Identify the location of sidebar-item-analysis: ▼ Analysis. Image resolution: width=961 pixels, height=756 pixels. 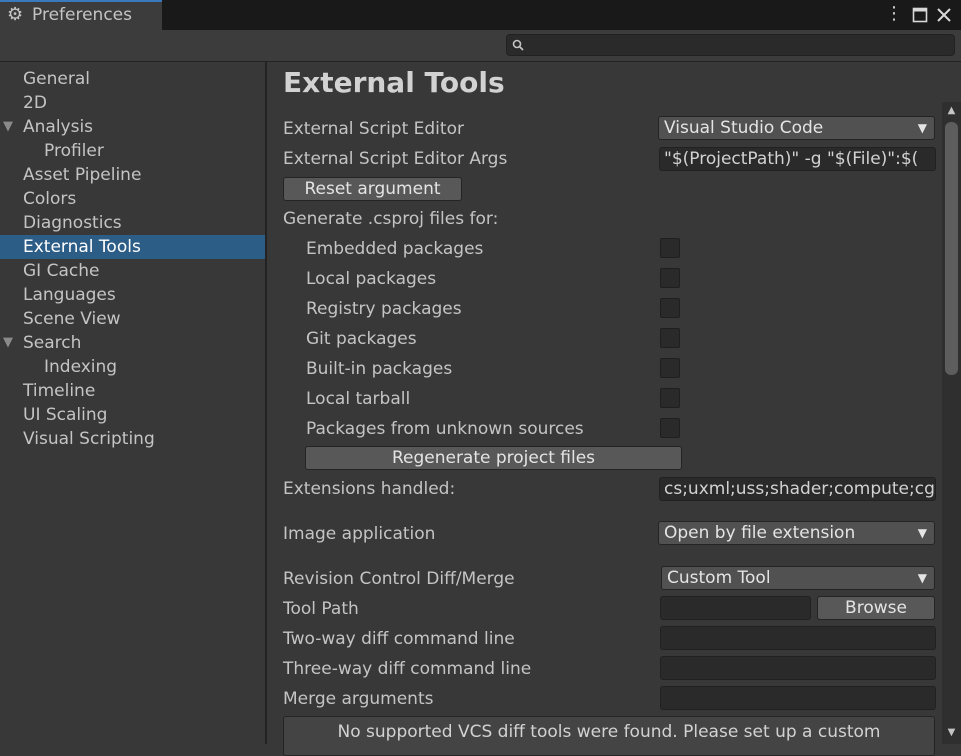
(132, 127).